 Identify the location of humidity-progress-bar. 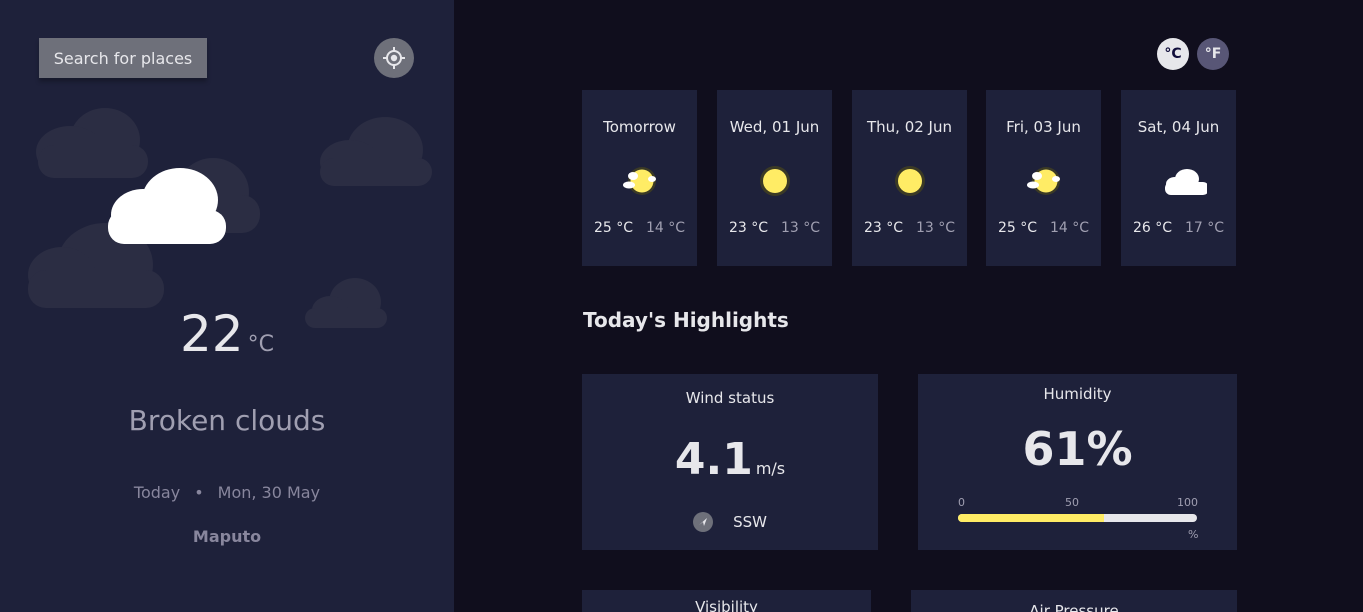
(1077, 518).